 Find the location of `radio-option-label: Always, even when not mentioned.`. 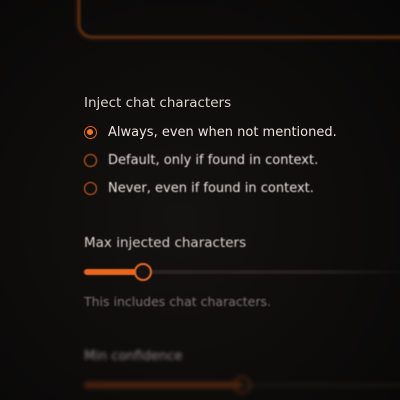

radio-option-label: Always, even when not mentioned. is located at coordinates (222, 132).